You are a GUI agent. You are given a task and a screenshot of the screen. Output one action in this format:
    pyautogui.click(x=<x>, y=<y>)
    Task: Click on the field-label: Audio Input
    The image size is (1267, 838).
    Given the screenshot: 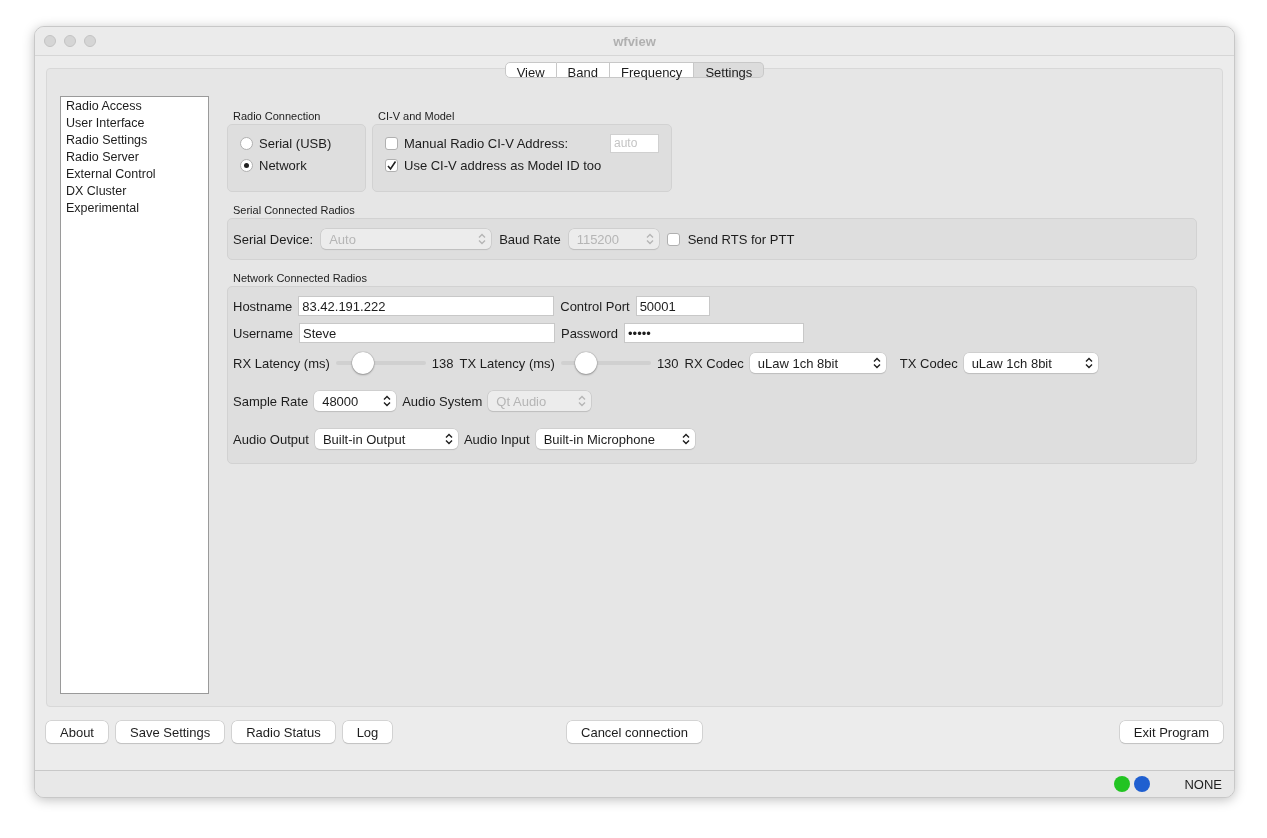 What is the action you would take?
    pyautogui.click(x=496, y=439)
    